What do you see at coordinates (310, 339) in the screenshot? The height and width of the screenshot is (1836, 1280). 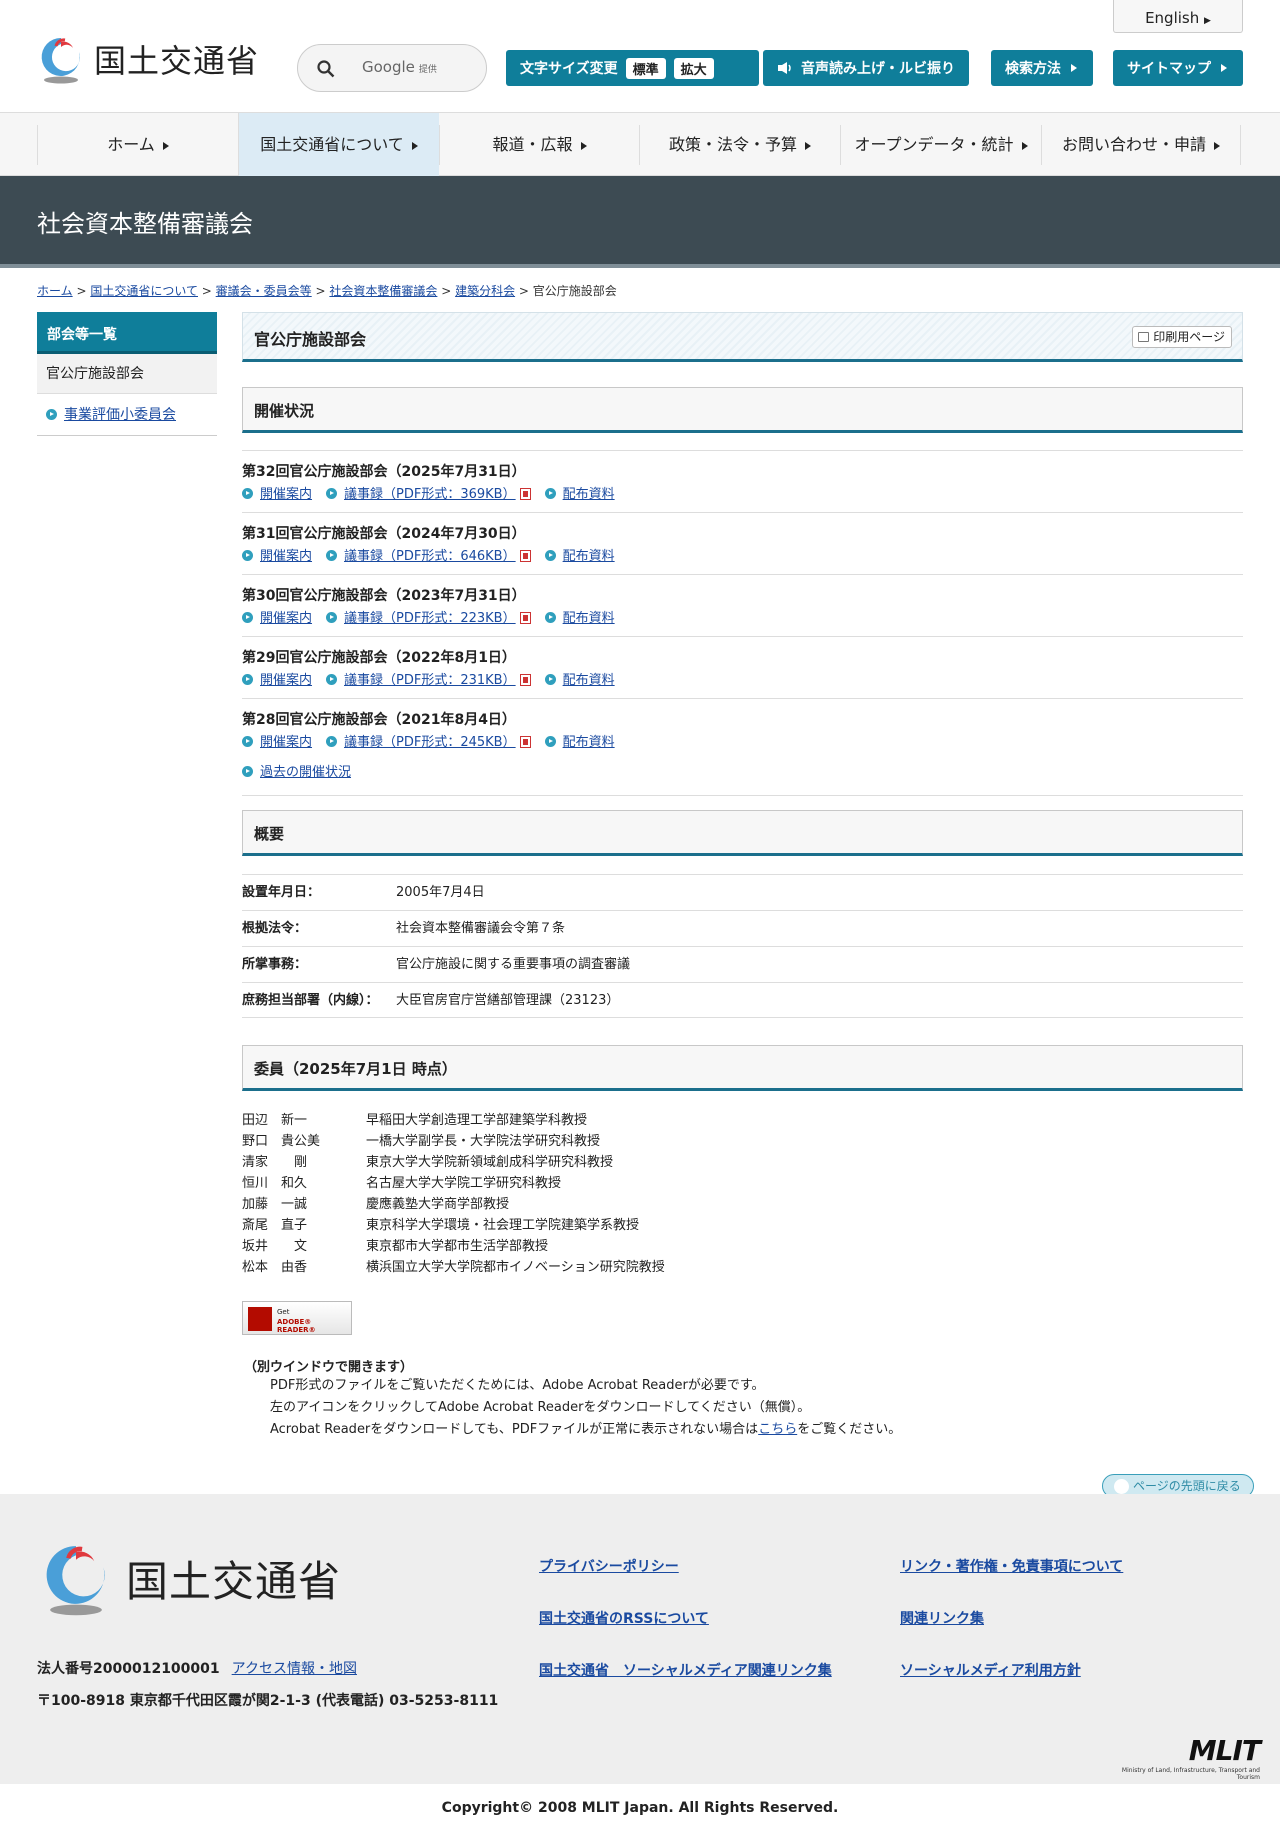 I see `page-title: 官公庁施設部会` at bounding box center [310, 339].